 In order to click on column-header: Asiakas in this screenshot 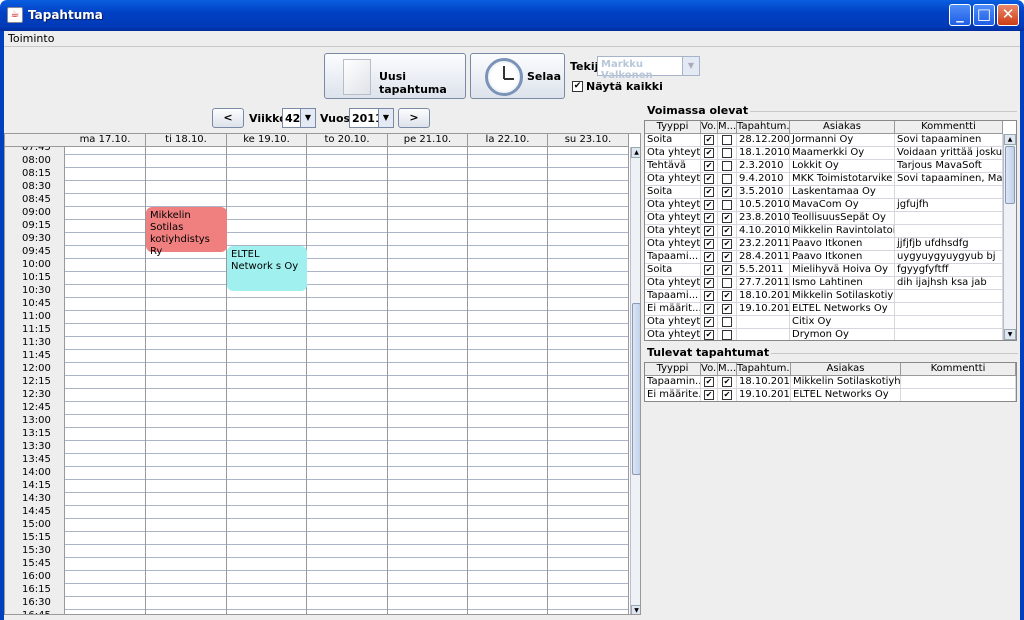, I will do `click(846, 369)`.